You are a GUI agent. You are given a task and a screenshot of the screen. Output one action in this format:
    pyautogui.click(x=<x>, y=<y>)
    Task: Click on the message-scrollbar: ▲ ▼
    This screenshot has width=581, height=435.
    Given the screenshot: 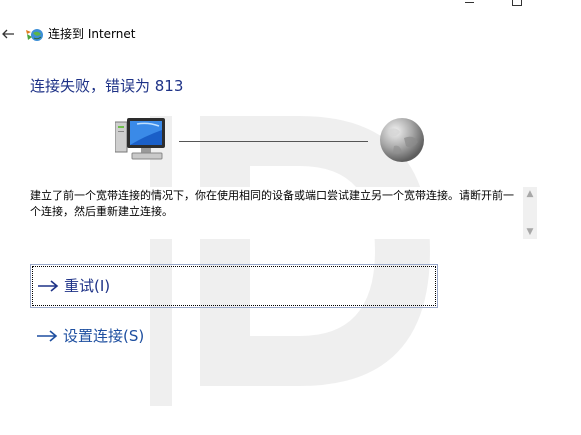 What is the action you would take?
    pyautogui.click(x=530, y=213)
    